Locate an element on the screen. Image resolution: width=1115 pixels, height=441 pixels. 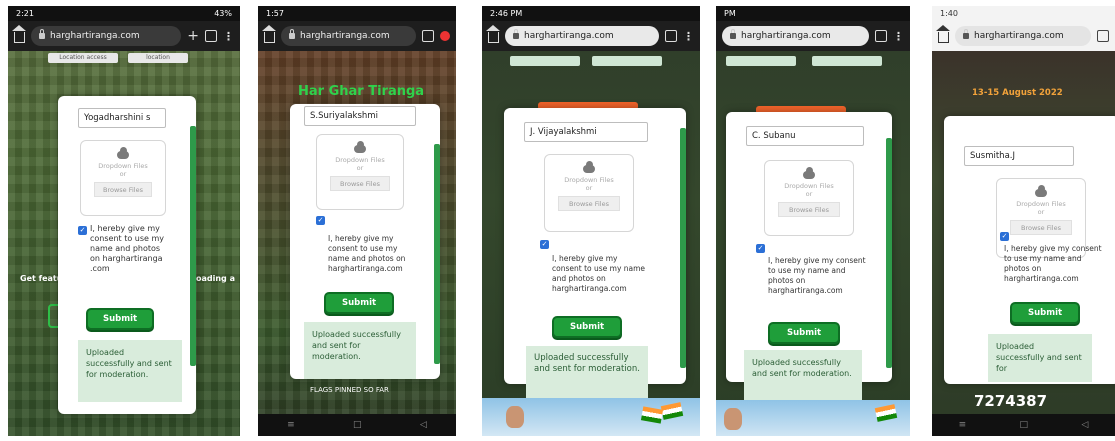
location-button: location is located at coordinates (158, 58).